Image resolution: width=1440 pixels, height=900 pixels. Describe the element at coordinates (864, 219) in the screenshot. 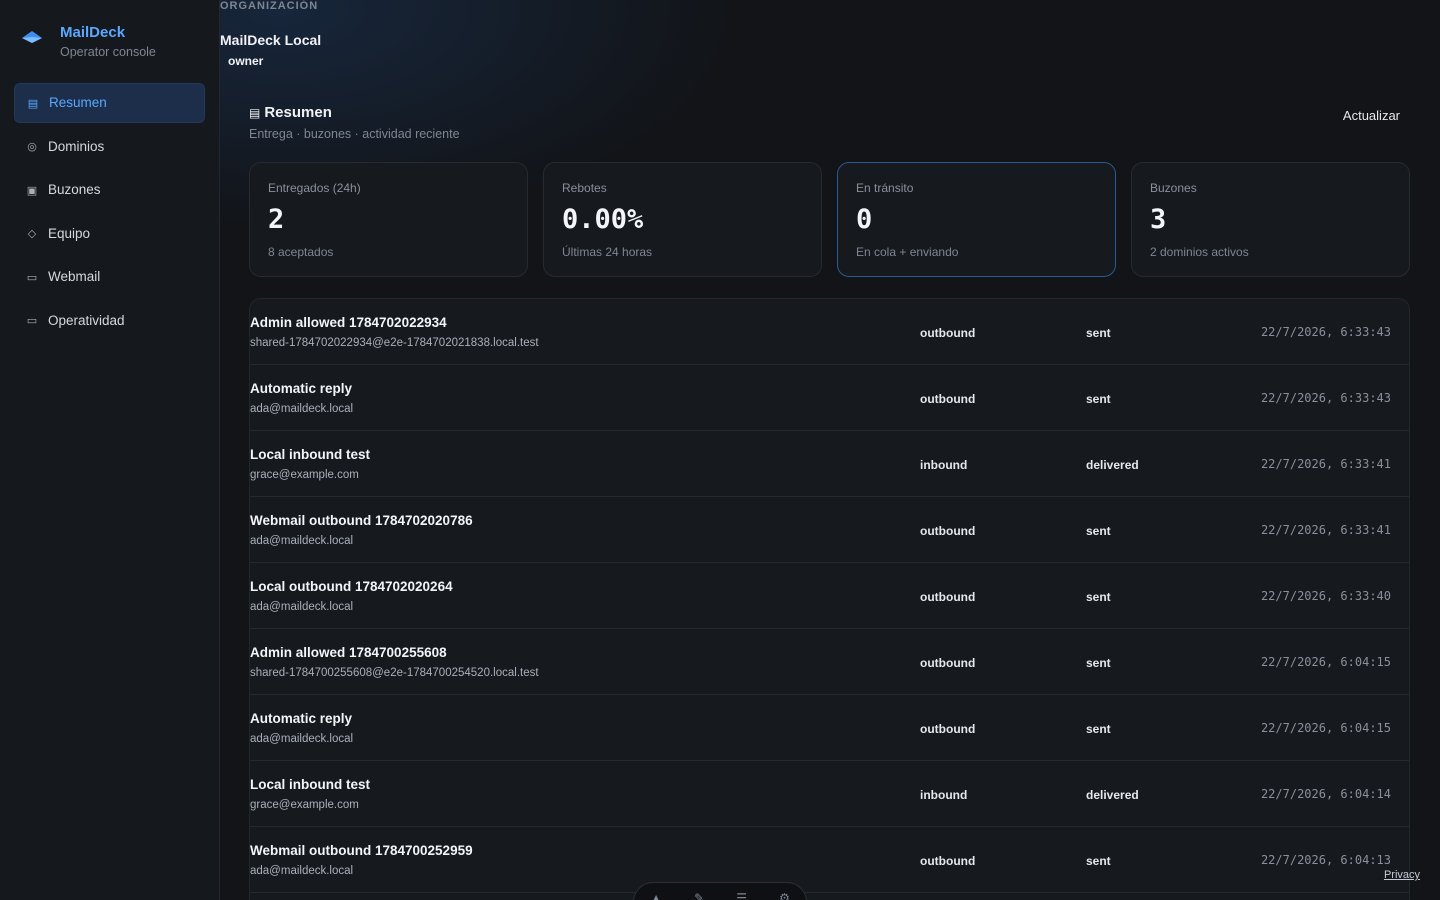

I see `stat-value: 0` at that location.